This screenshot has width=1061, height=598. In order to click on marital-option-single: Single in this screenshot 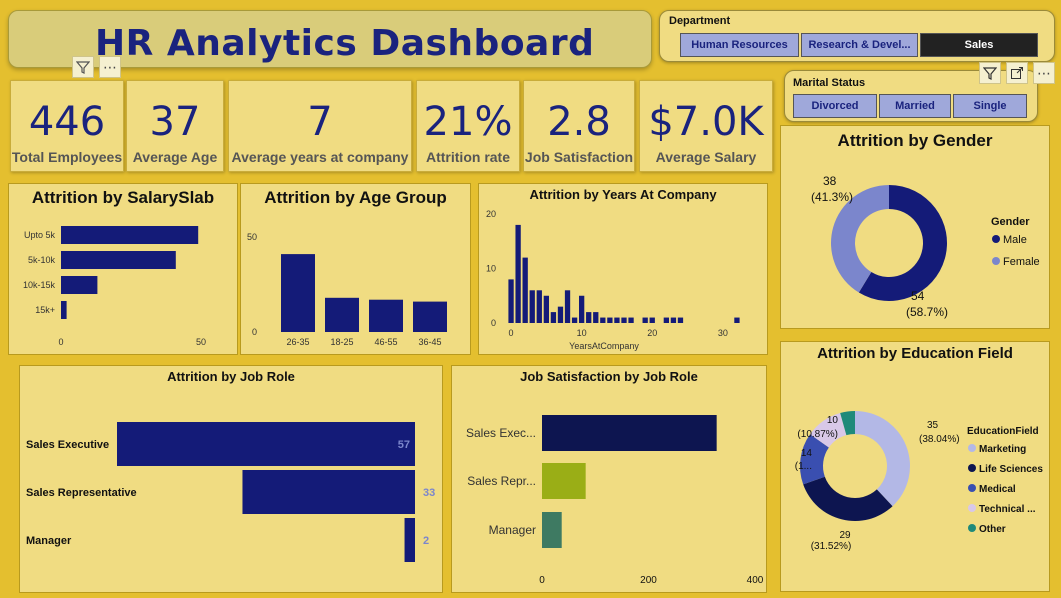, I will do `click(990, 106)`.